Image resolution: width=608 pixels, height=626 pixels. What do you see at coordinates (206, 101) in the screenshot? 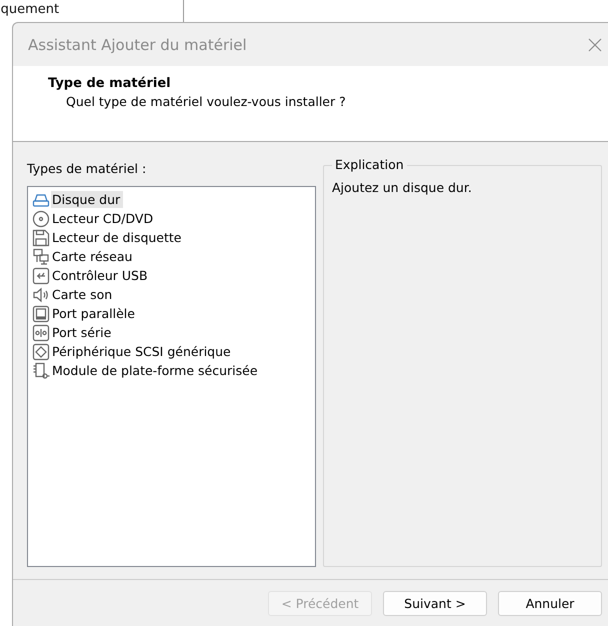
I see `header-subtitle: Quel type de matériel voulez-vous installer ?` at bounding box center [206, 101].